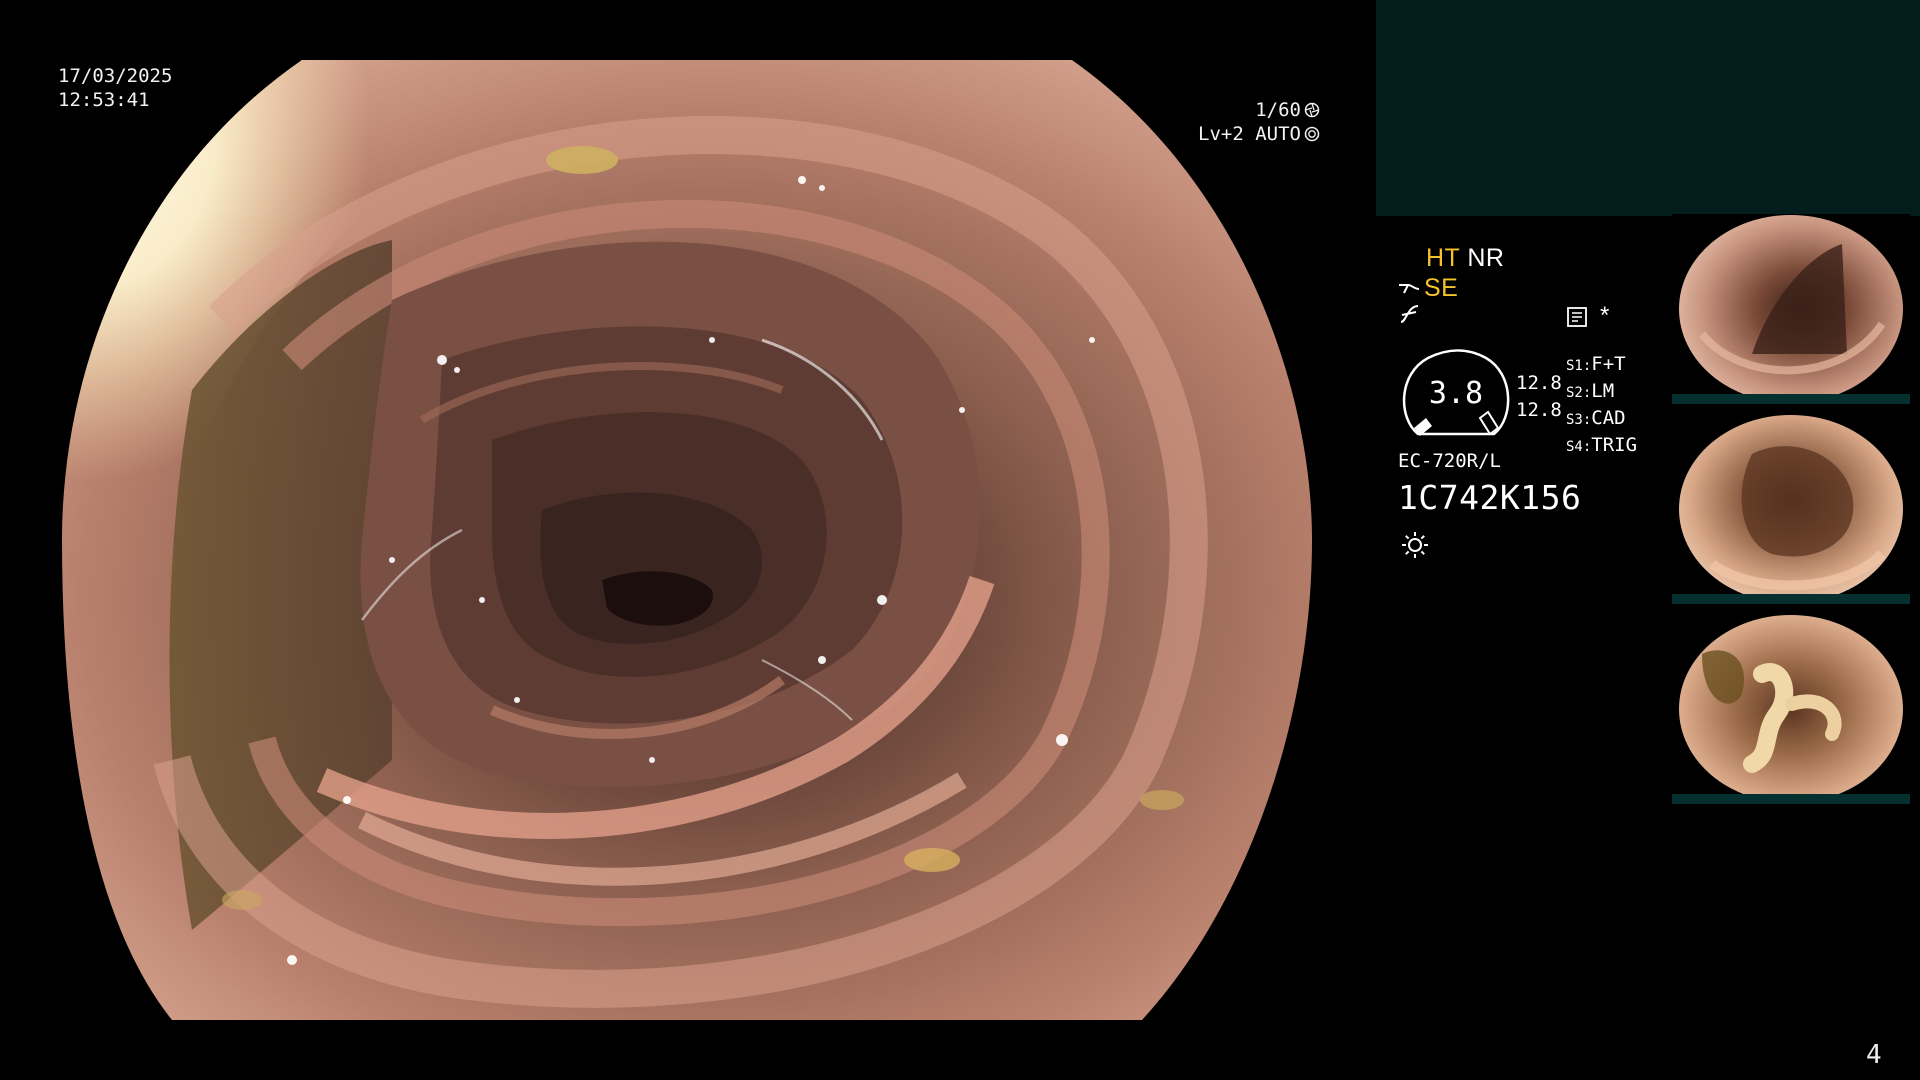 The width and height of the screenshot is (1920, 1080). What do you see at coordinates (1449, 461) in the screenshot?
I see `scope-model: EC-720R/L` at bounding box center [1449, 461].